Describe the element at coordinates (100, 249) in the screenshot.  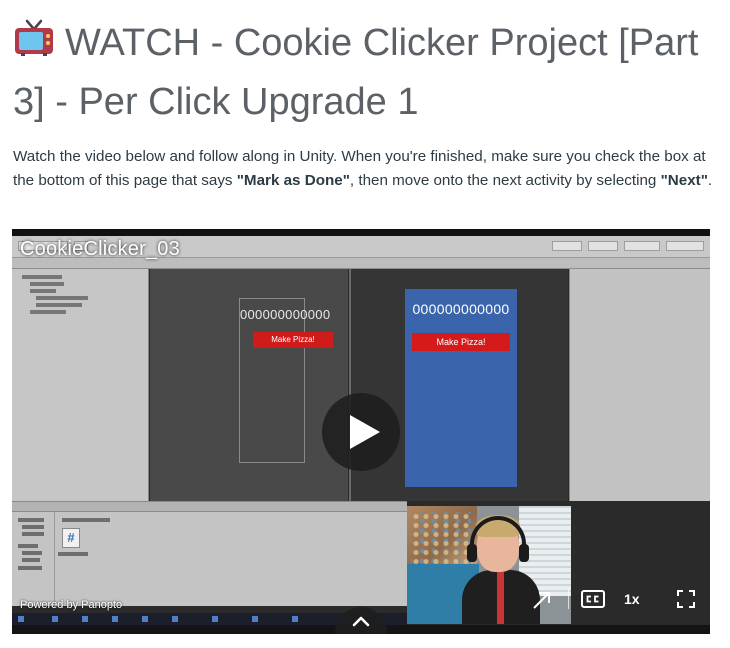
I see `video-title: CookieClicker_03` at that location.